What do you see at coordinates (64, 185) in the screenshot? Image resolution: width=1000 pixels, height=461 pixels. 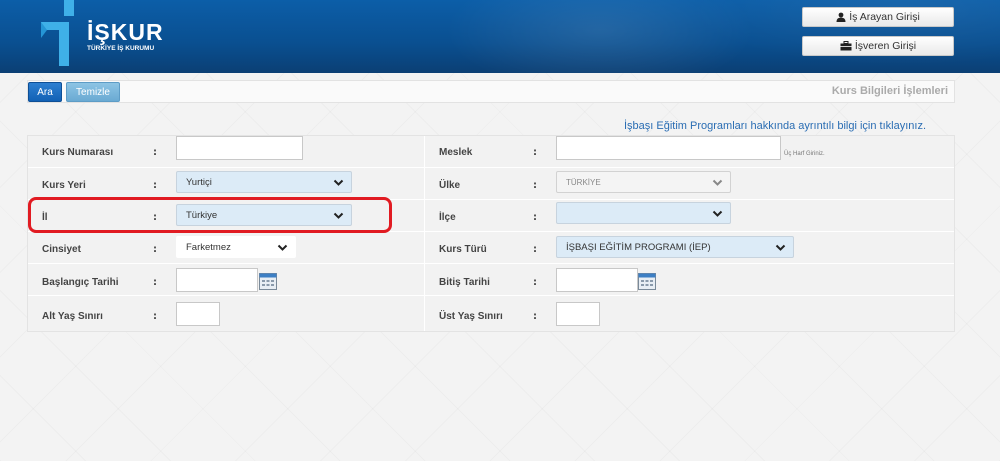 I see `course-location-label: Kurs Yeri` at bounding box center [64, 185].